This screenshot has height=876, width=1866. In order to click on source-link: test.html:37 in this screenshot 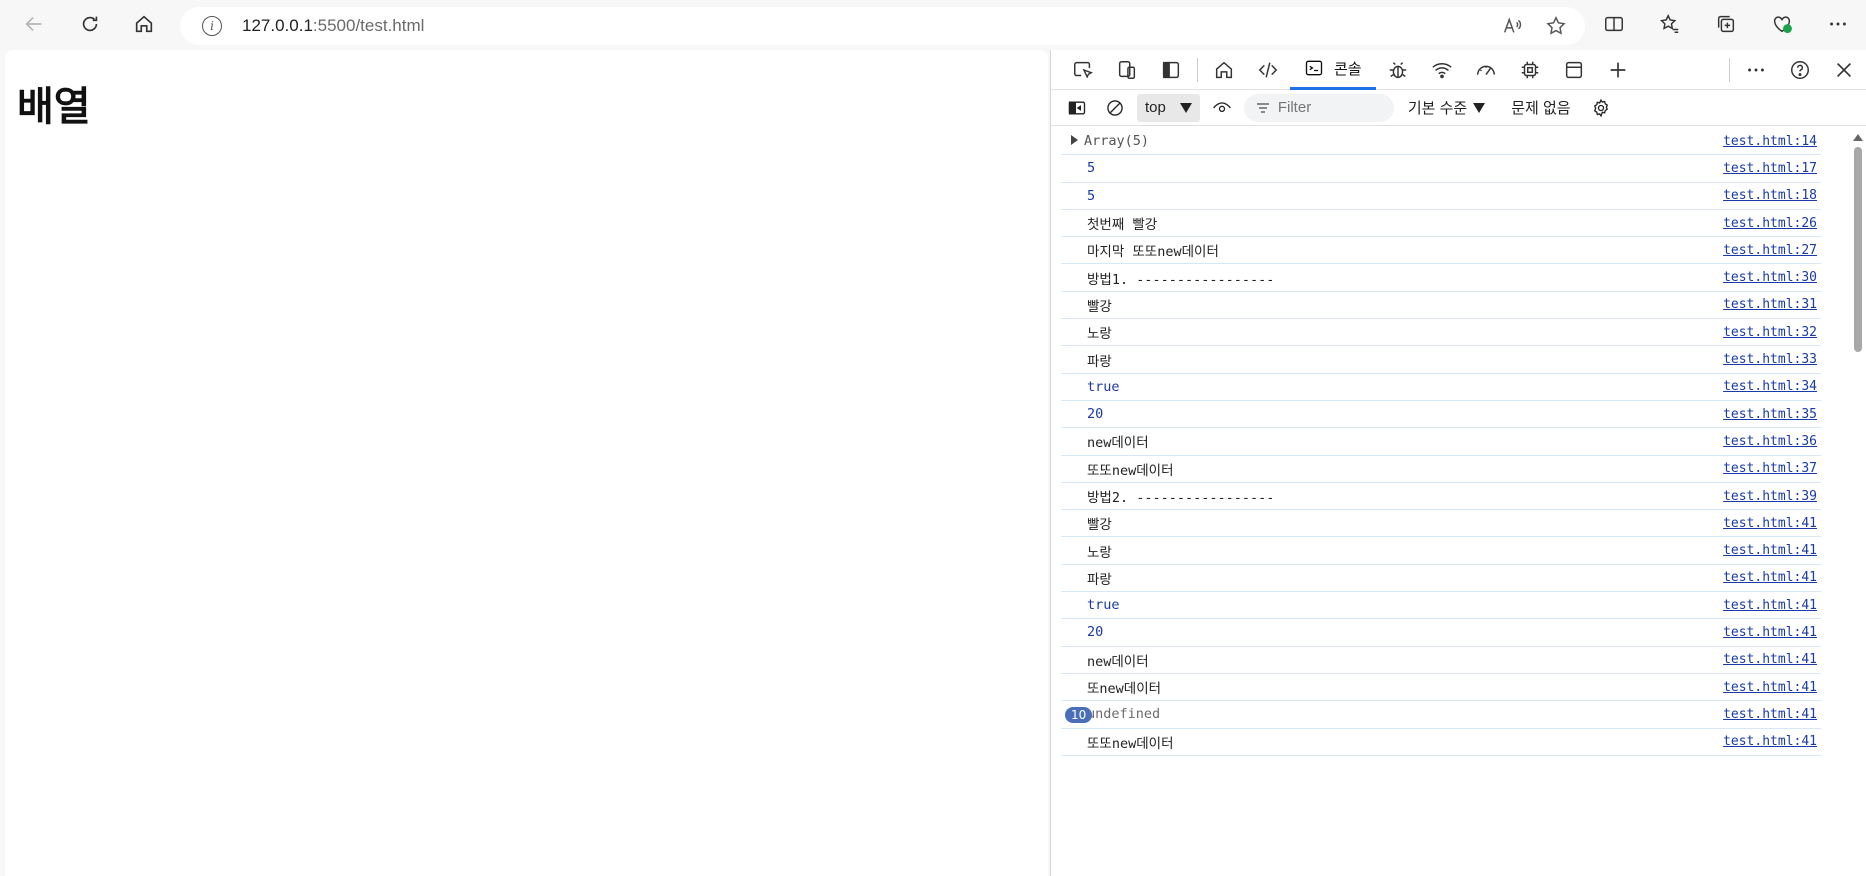, I will do `click(1772, 468)`.